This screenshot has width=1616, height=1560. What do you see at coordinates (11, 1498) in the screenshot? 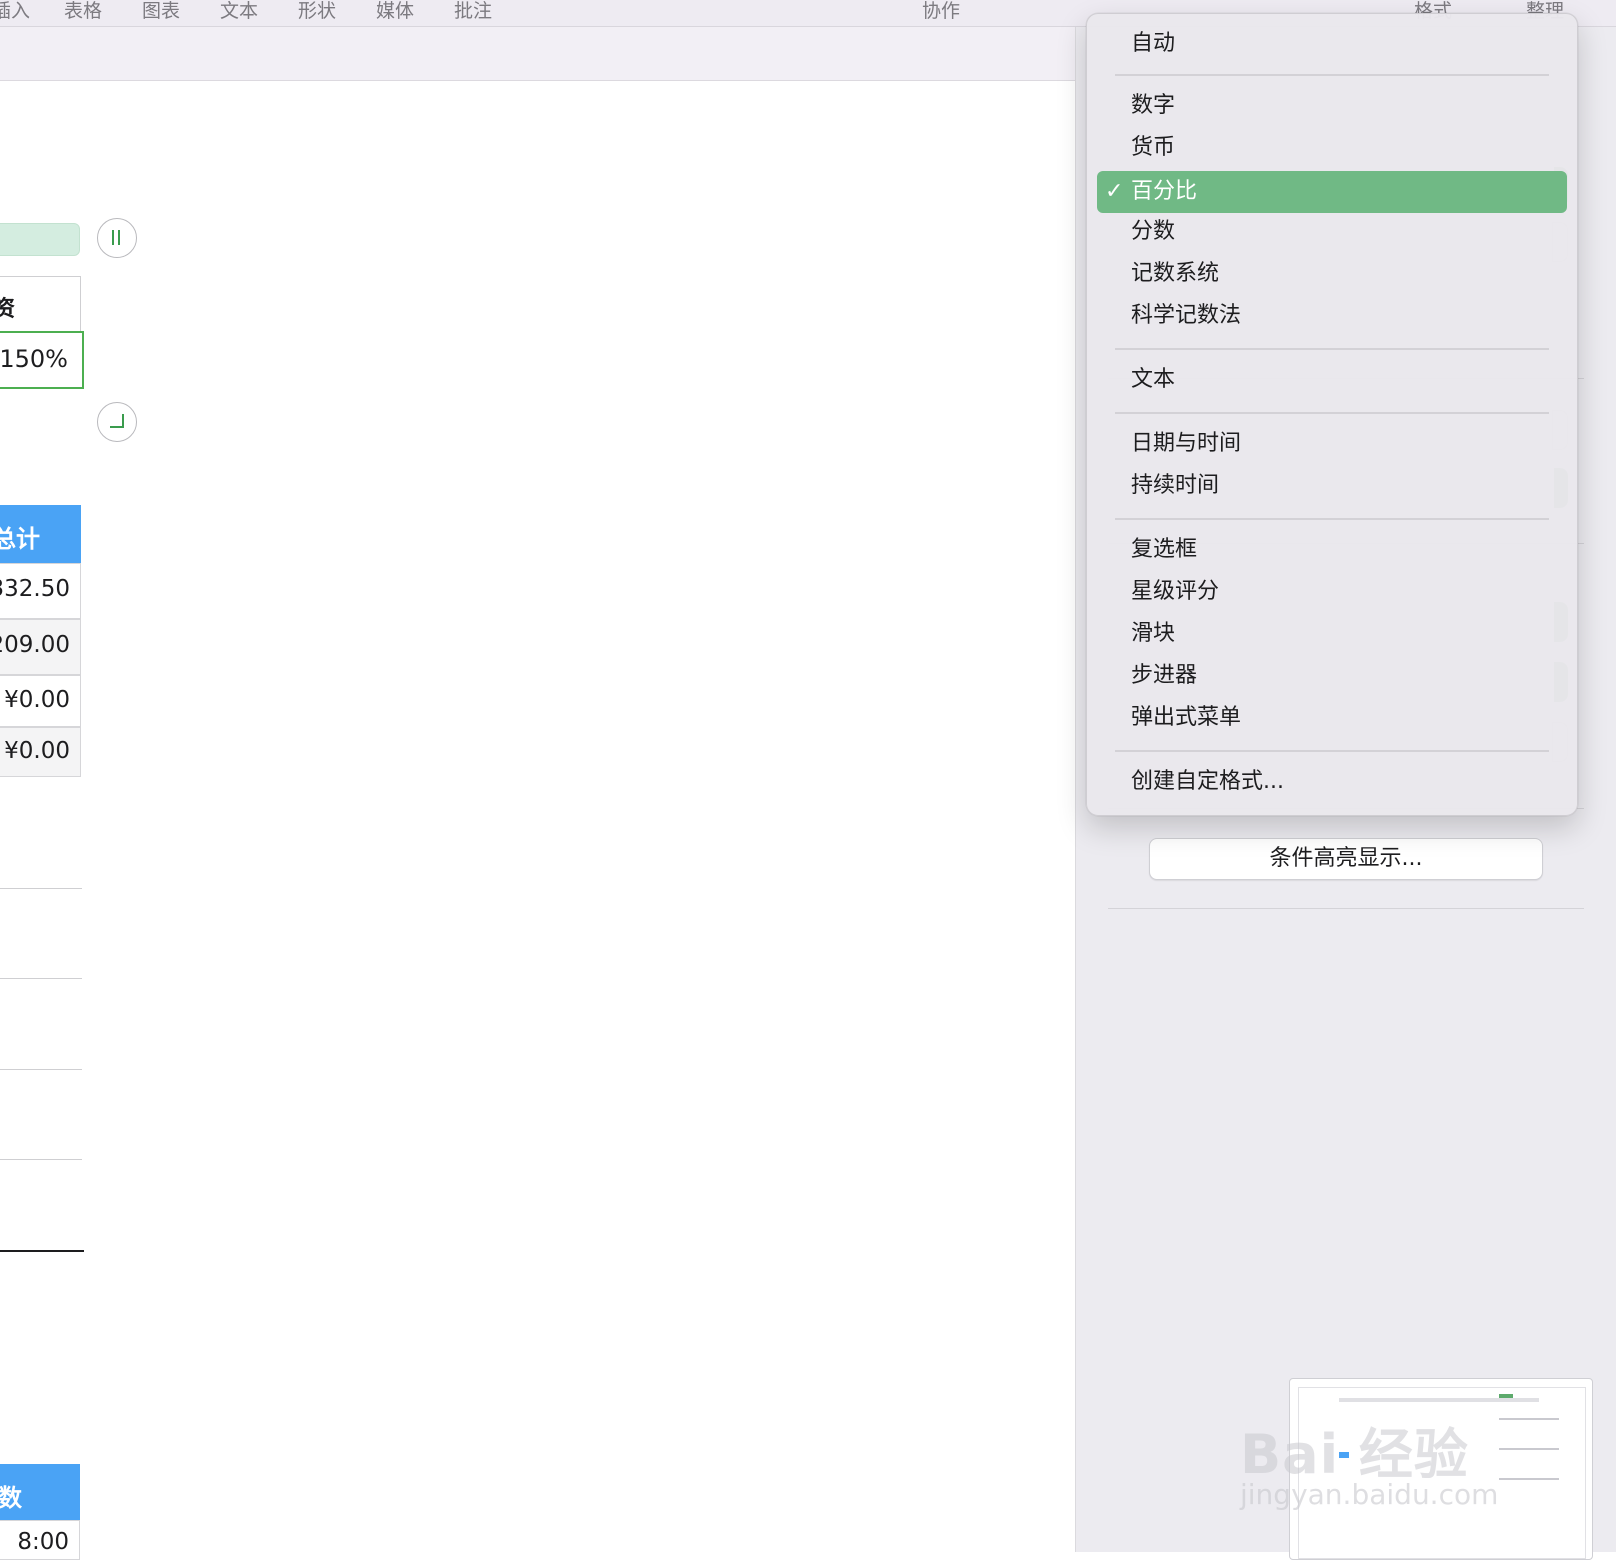
I see `table2-header-text: 数` at bounding box center [11, 1498].